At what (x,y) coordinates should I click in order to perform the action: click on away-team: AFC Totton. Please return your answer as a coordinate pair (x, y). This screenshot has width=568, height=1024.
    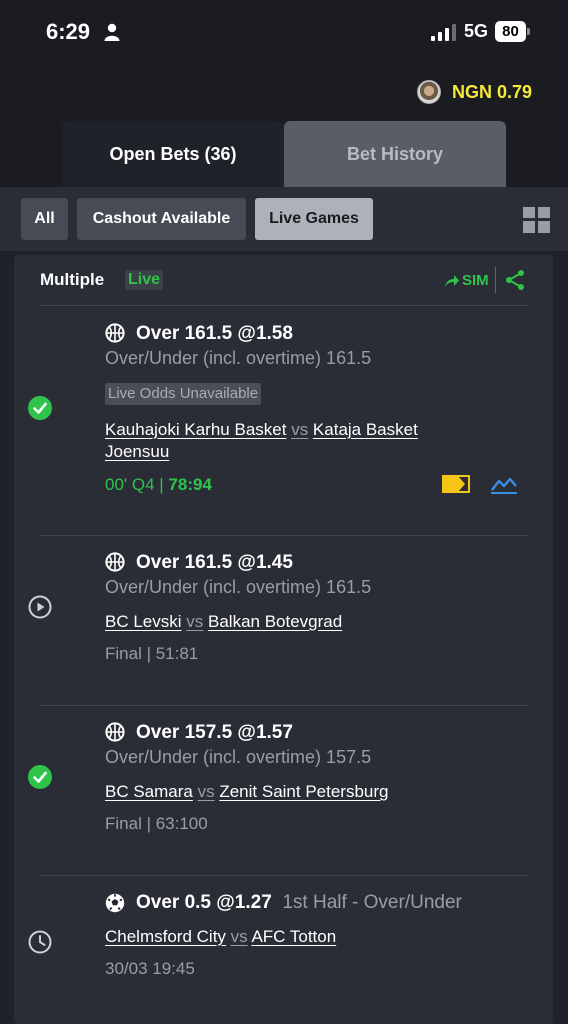
    Looking at the image, I should click on (293, 936).